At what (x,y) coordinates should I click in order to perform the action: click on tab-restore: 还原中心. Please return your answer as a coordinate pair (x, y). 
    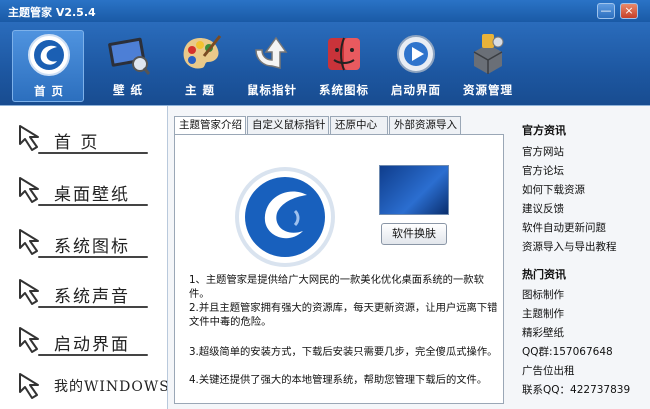
    Looking at the image, I should click on (359, 125).